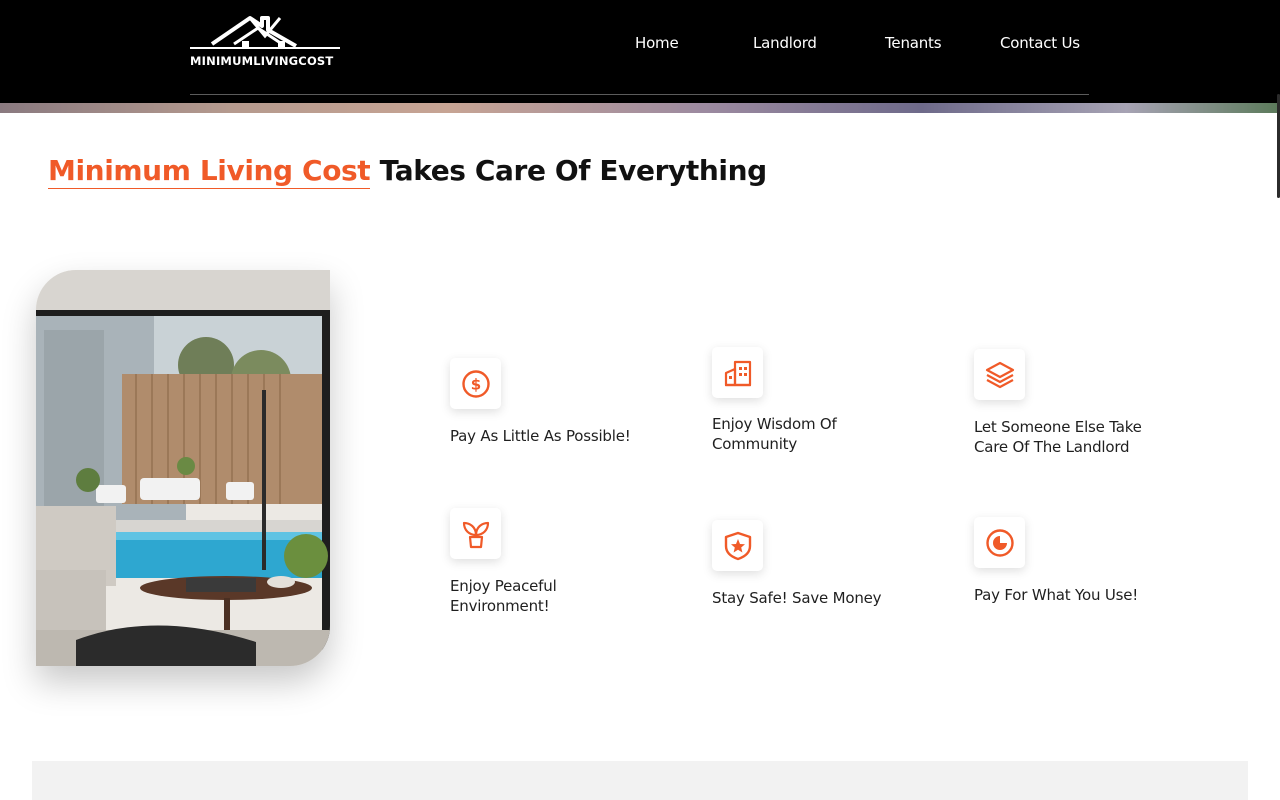 The height and width of the screenshot is (800, 1280). I want to click on feature-icon-box-stay-safe, so click(737, 545).